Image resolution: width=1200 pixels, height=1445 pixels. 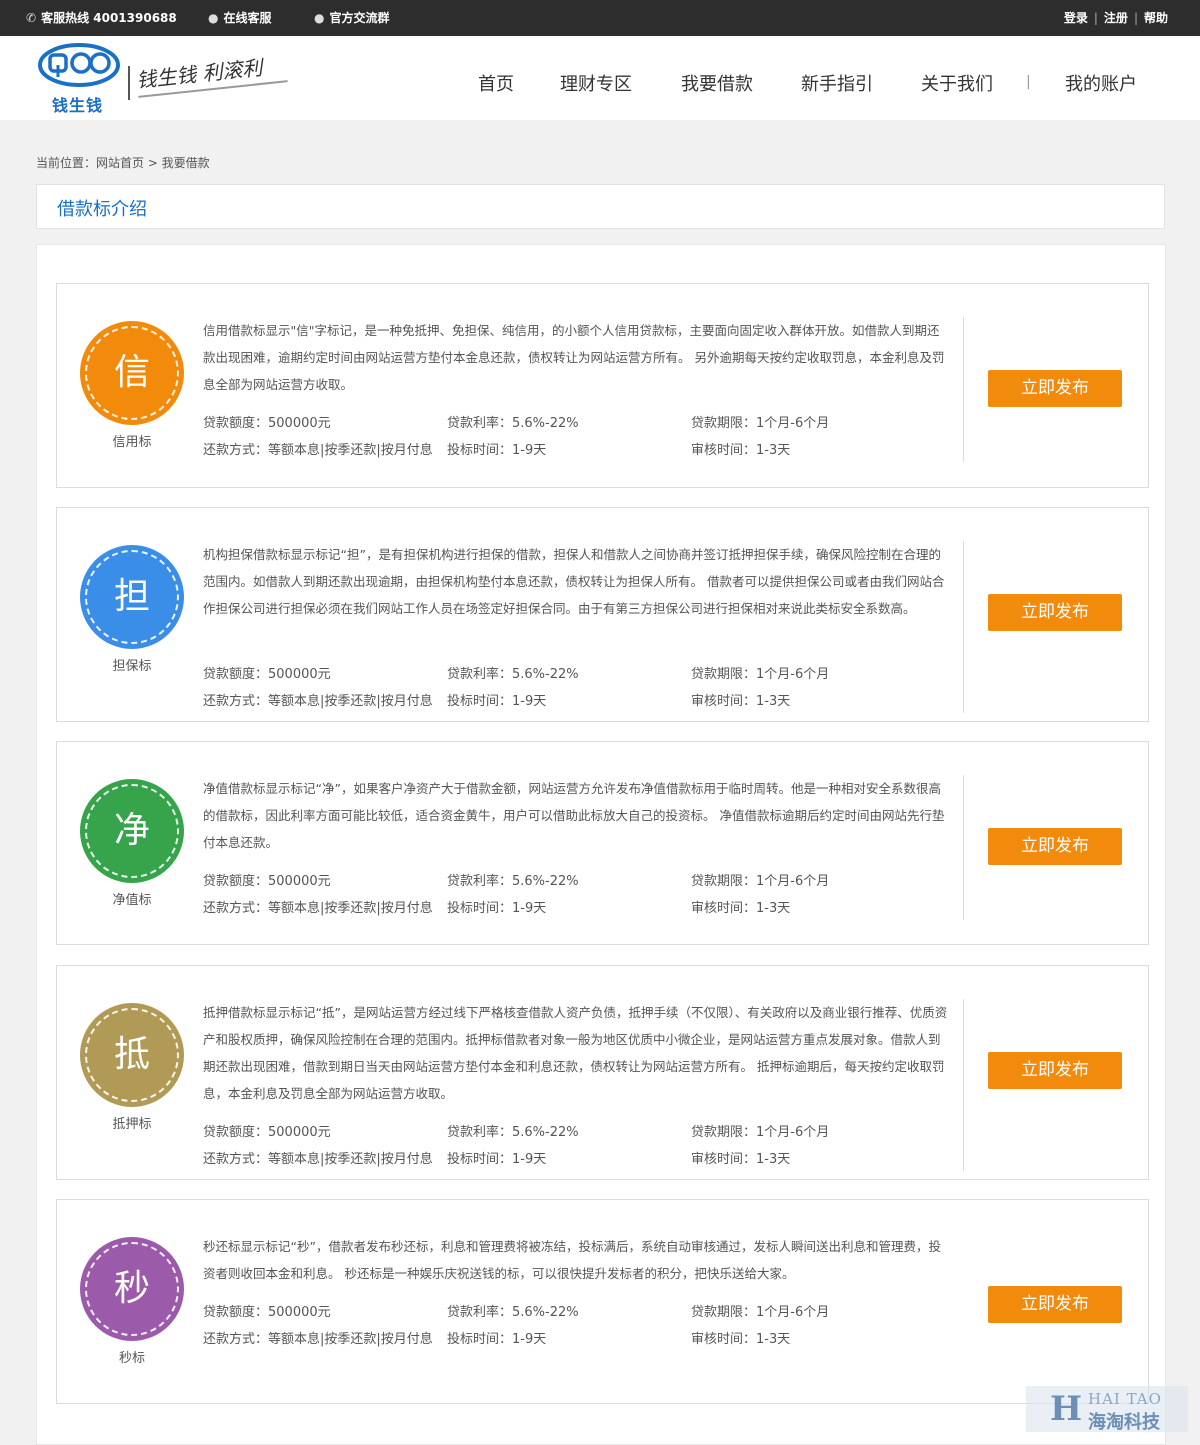 What do you see at coordinates (123, 163) in the screenshot?
I see `breadcrumb: 当前位置：网站首页 > 我要借款` at bounding box center [123, 163].